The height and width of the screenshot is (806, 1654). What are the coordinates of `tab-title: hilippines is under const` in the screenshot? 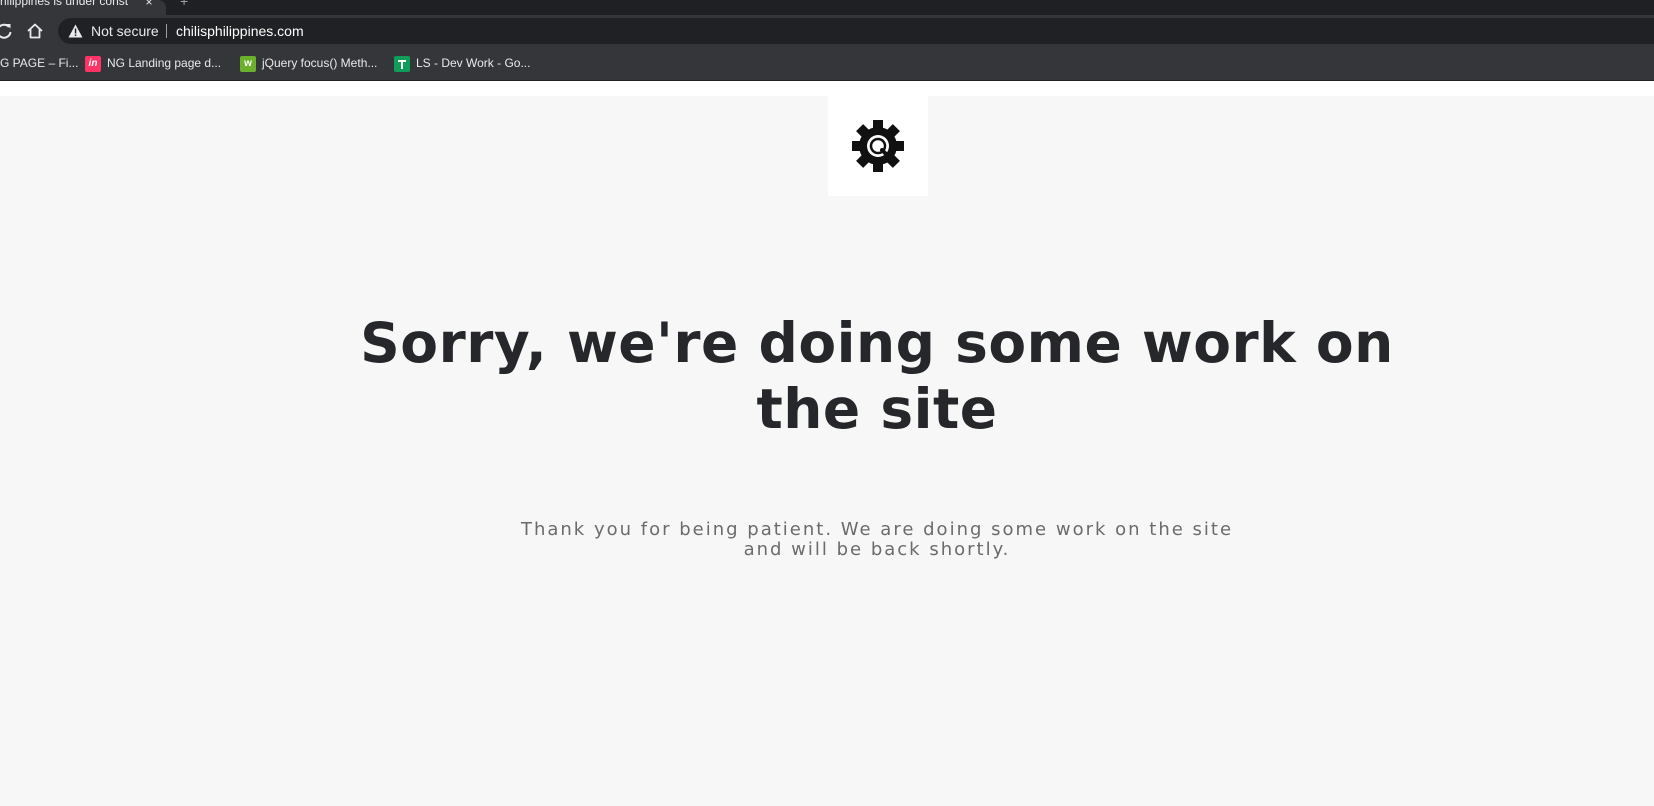 It's located at (64, 4).